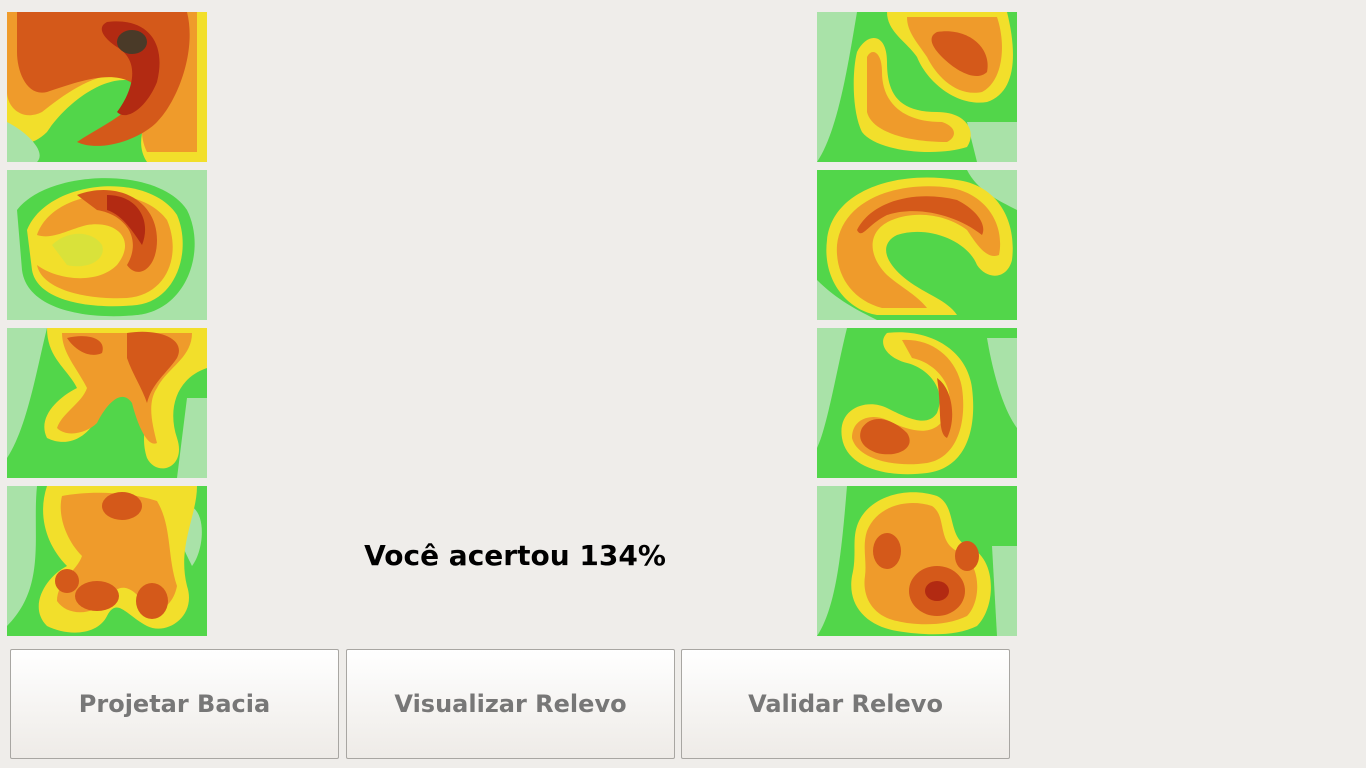  Describe the element at coordinates (515, 556) in the screenshot. I see `score-message: Você acertou 134%` at that location.